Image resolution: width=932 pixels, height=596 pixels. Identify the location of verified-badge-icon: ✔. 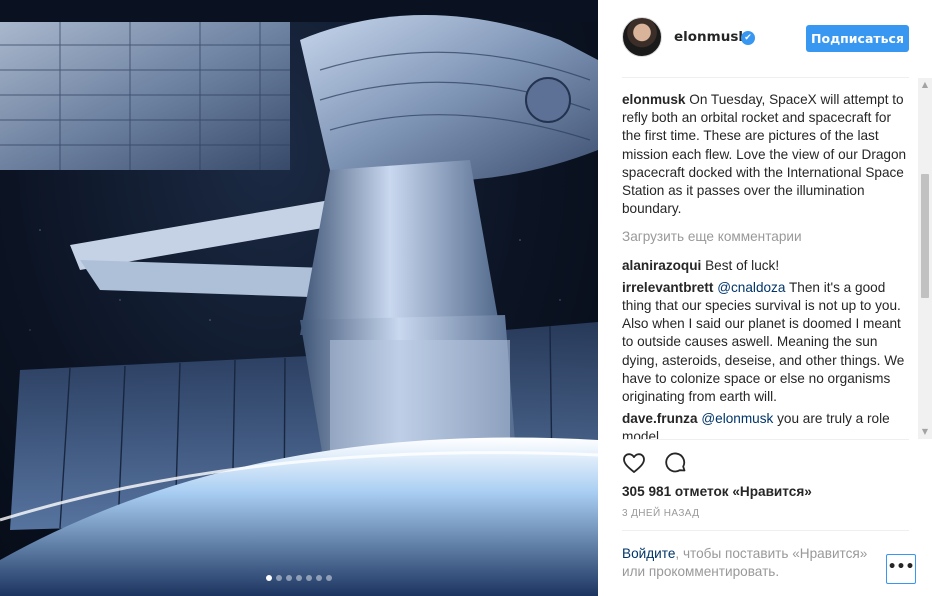
(748, 38).